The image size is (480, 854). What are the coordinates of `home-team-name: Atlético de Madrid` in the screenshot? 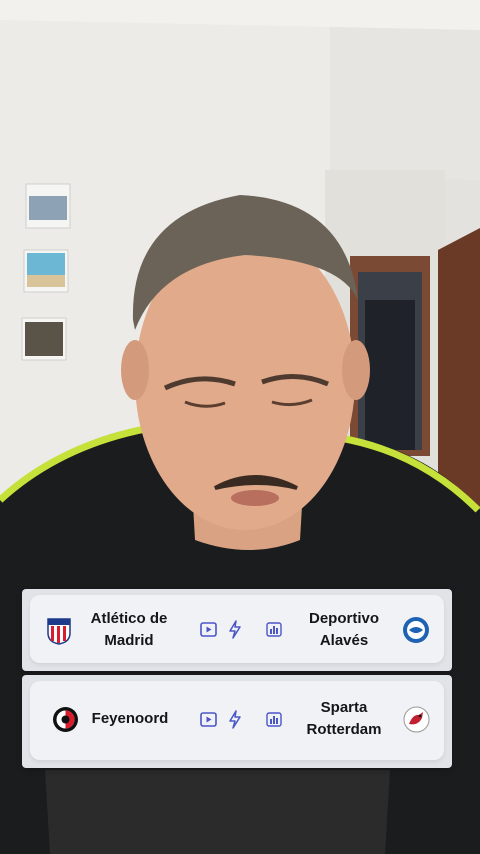 It's located at (129, 630).